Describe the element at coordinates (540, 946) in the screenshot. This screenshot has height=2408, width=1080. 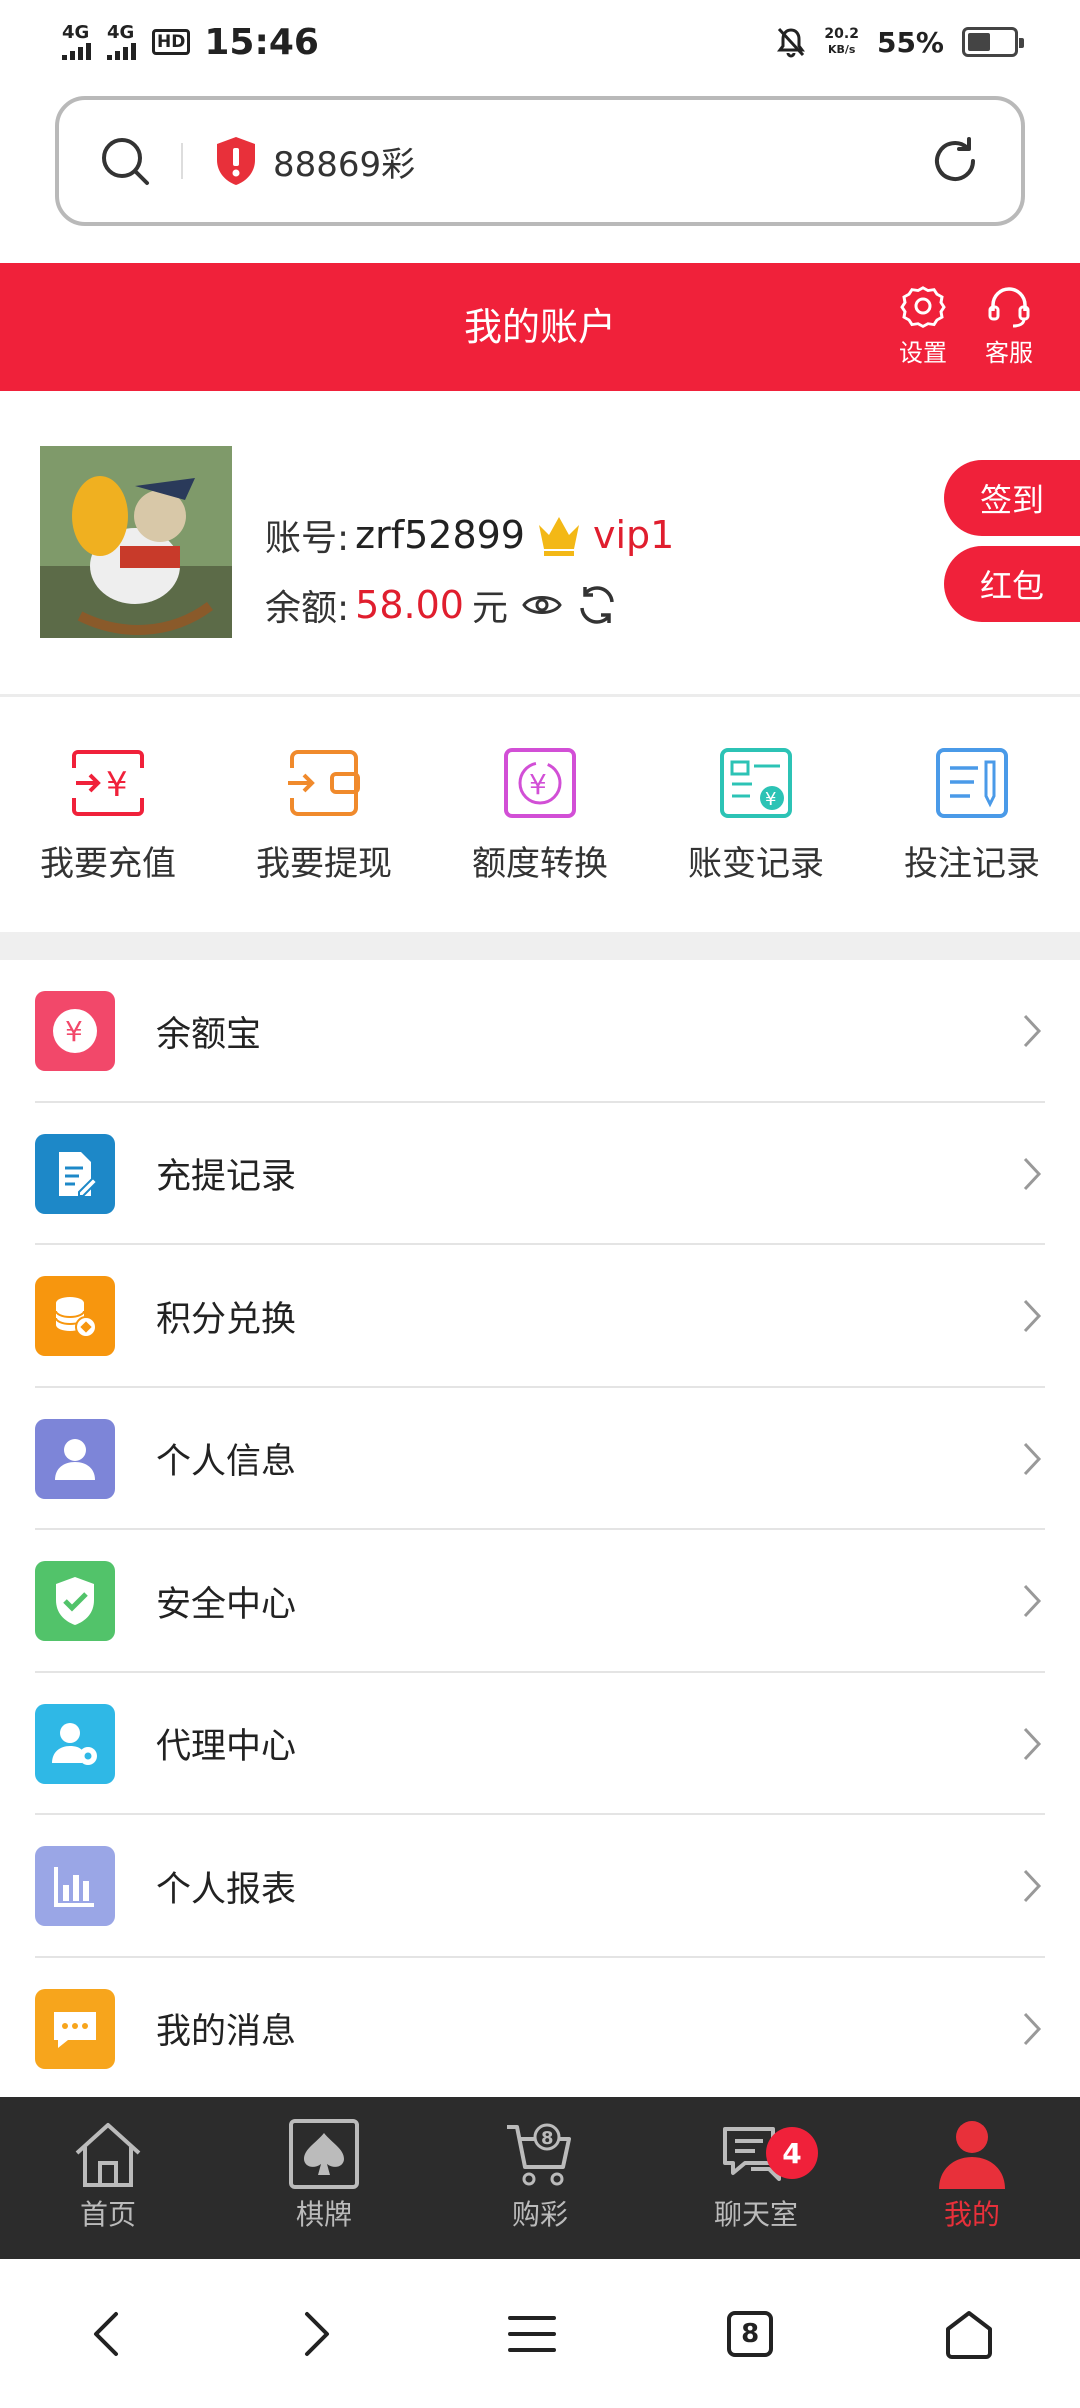
I see `section-gap` at that location.